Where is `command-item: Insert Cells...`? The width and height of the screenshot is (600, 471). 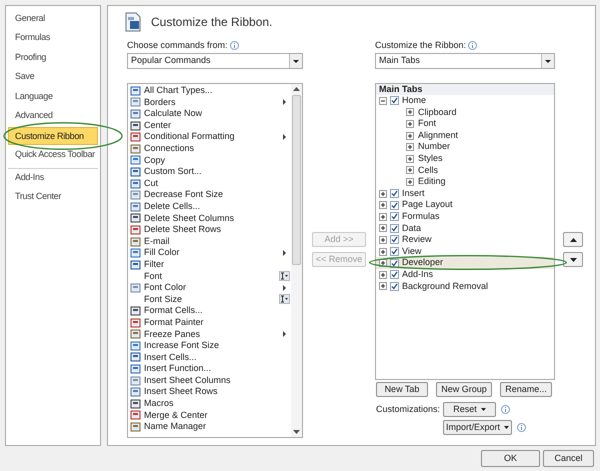
command-item: Insert Cells... is located at coordinates (211, 357).